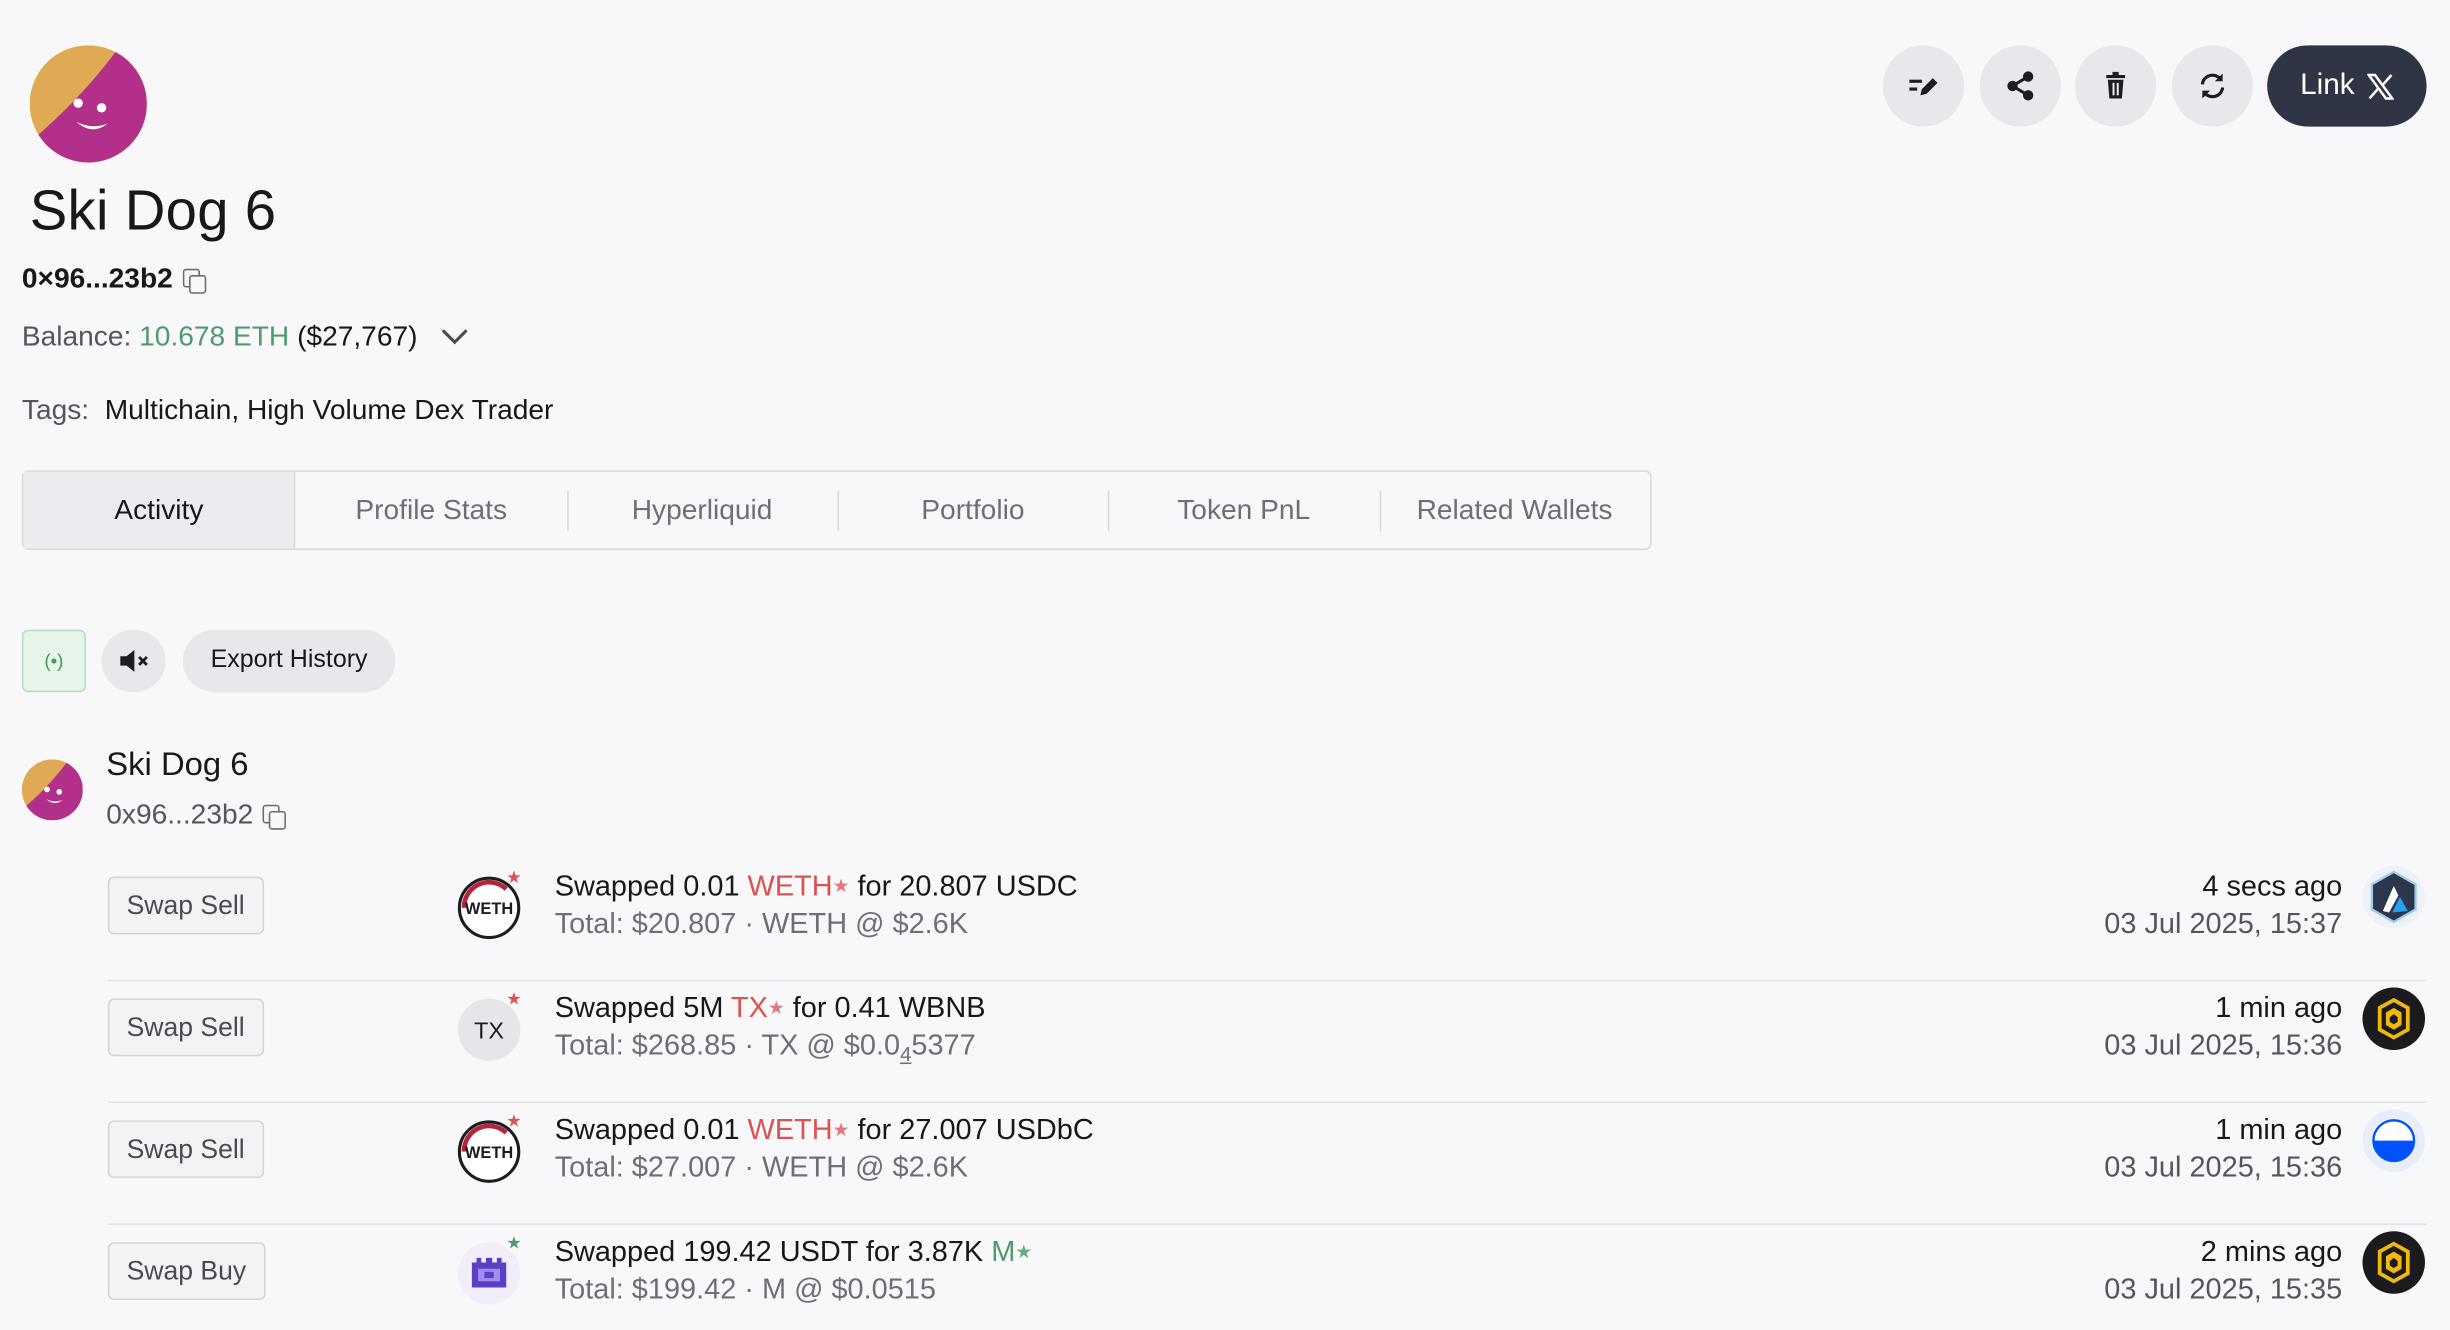  I want to click on tab-token-pnl: Token PnL, so click(1243, 510).